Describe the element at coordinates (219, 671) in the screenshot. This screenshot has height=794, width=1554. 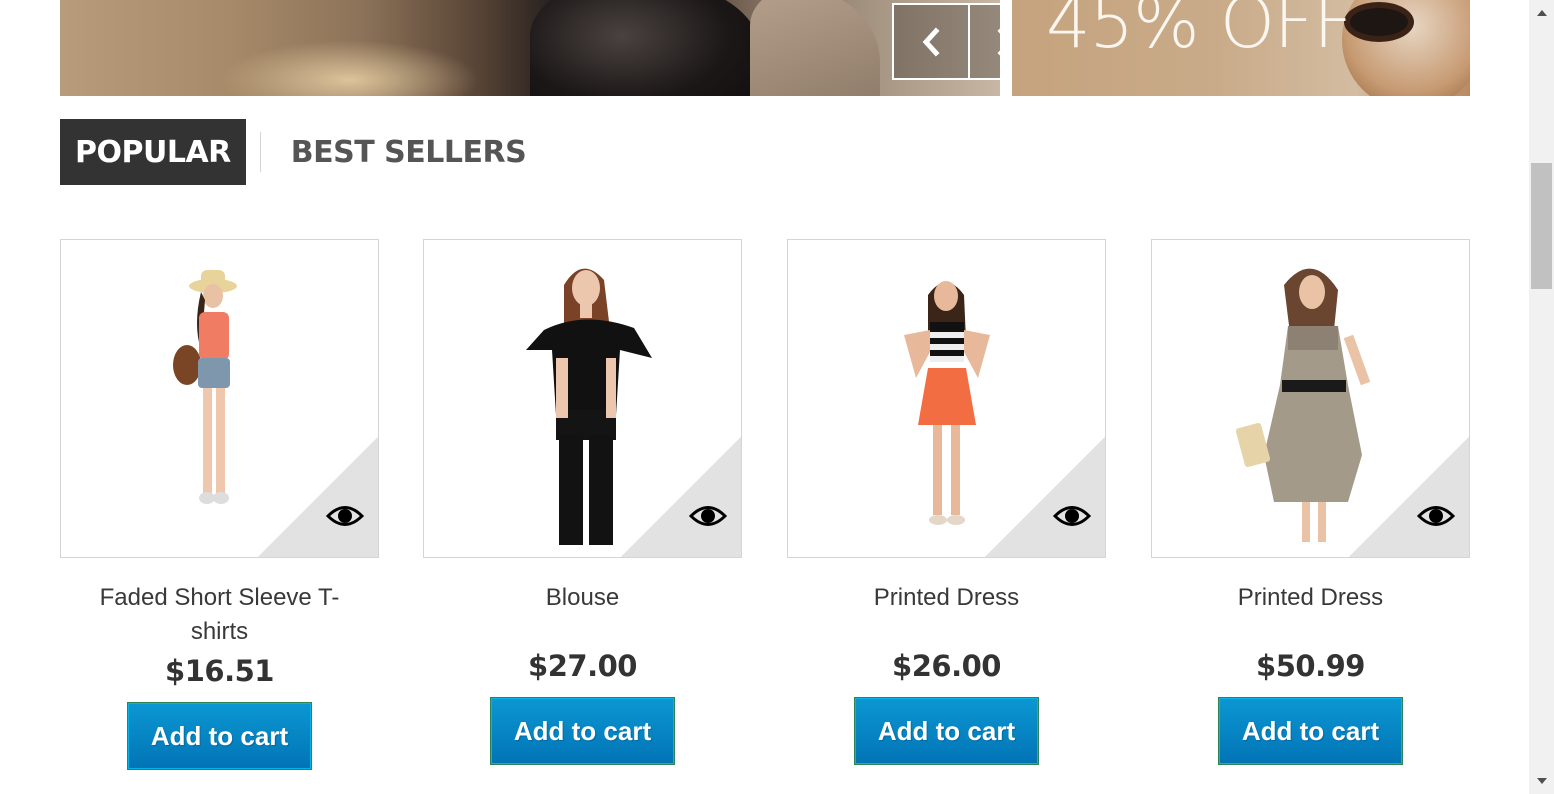
I see `product-price: $16.51` at that location.